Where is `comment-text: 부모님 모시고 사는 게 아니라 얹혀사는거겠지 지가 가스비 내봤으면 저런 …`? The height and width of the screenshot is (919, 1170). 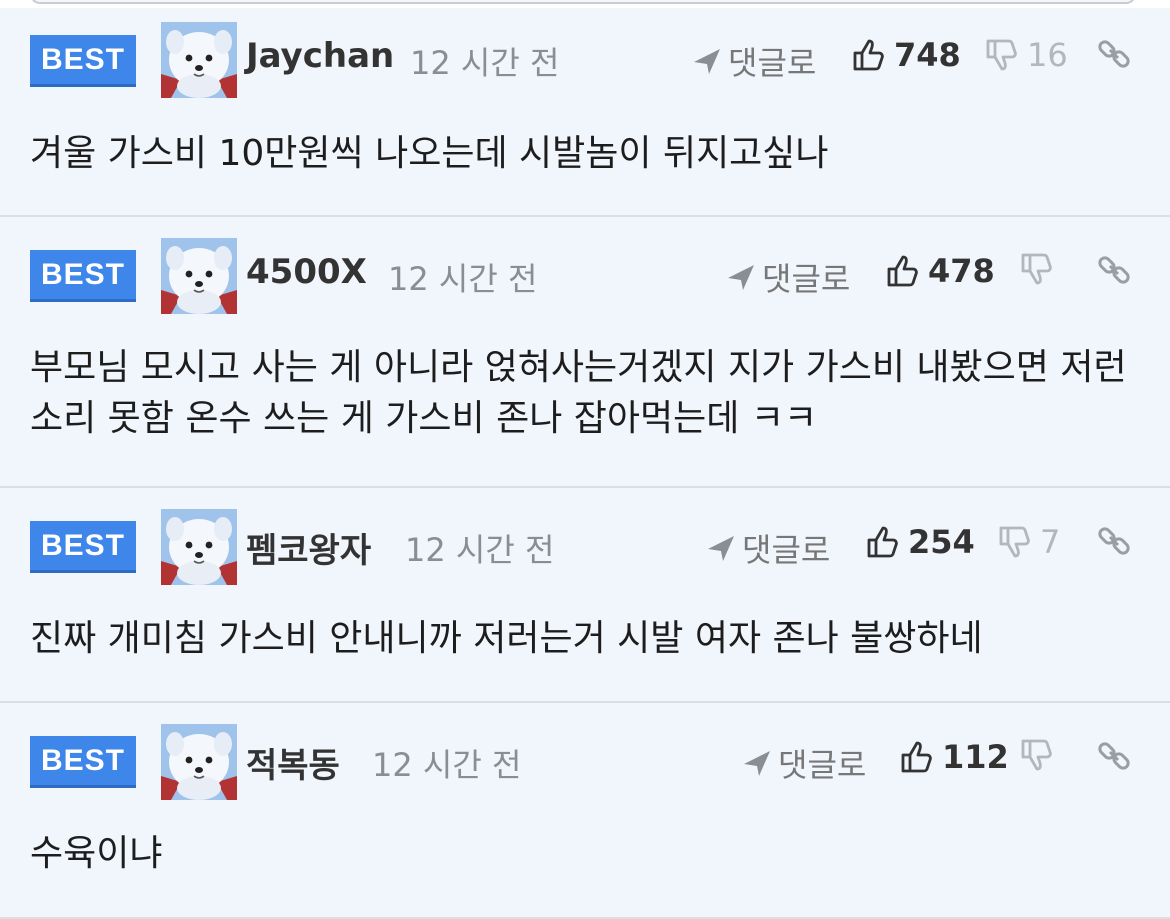
comment-text: 부모님 모시고 사는 게 아니라 얹혀사는거겠지 지가 가스비 내봤으면 저런 … is located at coordinates (578, 393).